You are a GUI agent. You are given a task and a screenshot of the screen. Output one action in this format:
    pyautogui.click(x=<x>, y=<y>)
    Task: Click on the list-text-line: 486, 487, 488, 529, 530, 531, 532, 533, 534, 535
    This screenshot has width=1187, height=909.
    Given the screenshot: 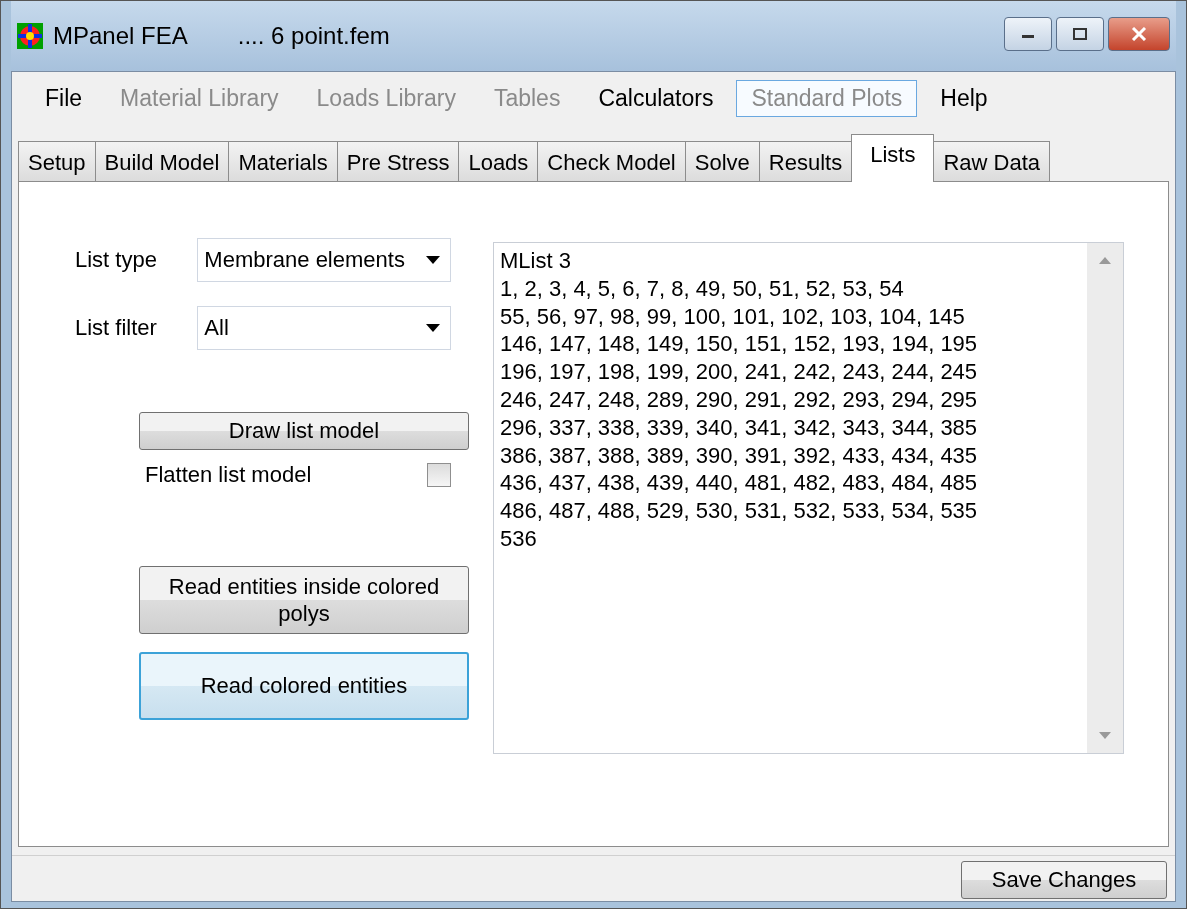 What is the action you would take?
    pyautogui.click(x=739, y=511)
    